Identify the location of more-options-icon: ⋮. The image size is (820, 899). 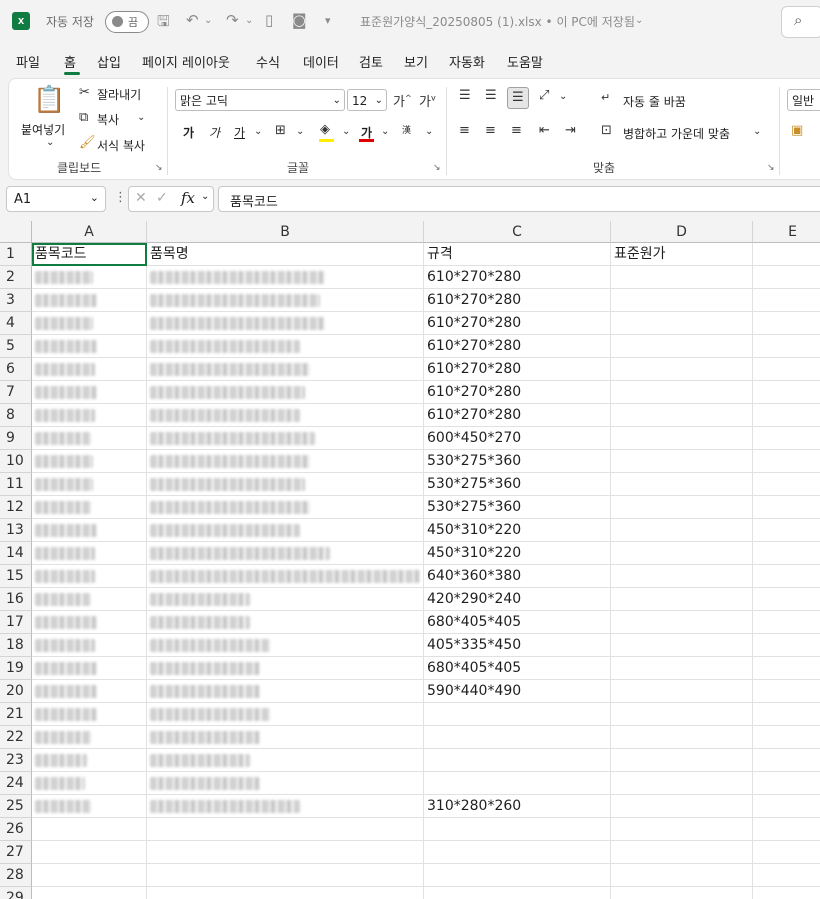
(120, 197).